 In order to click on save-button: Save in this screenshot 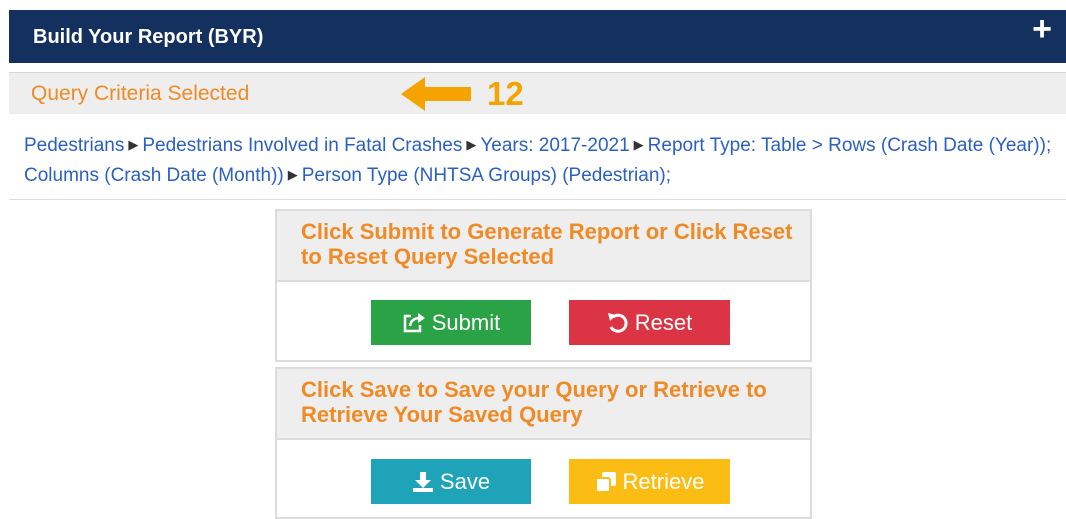, I will do `click(451, 481)`.